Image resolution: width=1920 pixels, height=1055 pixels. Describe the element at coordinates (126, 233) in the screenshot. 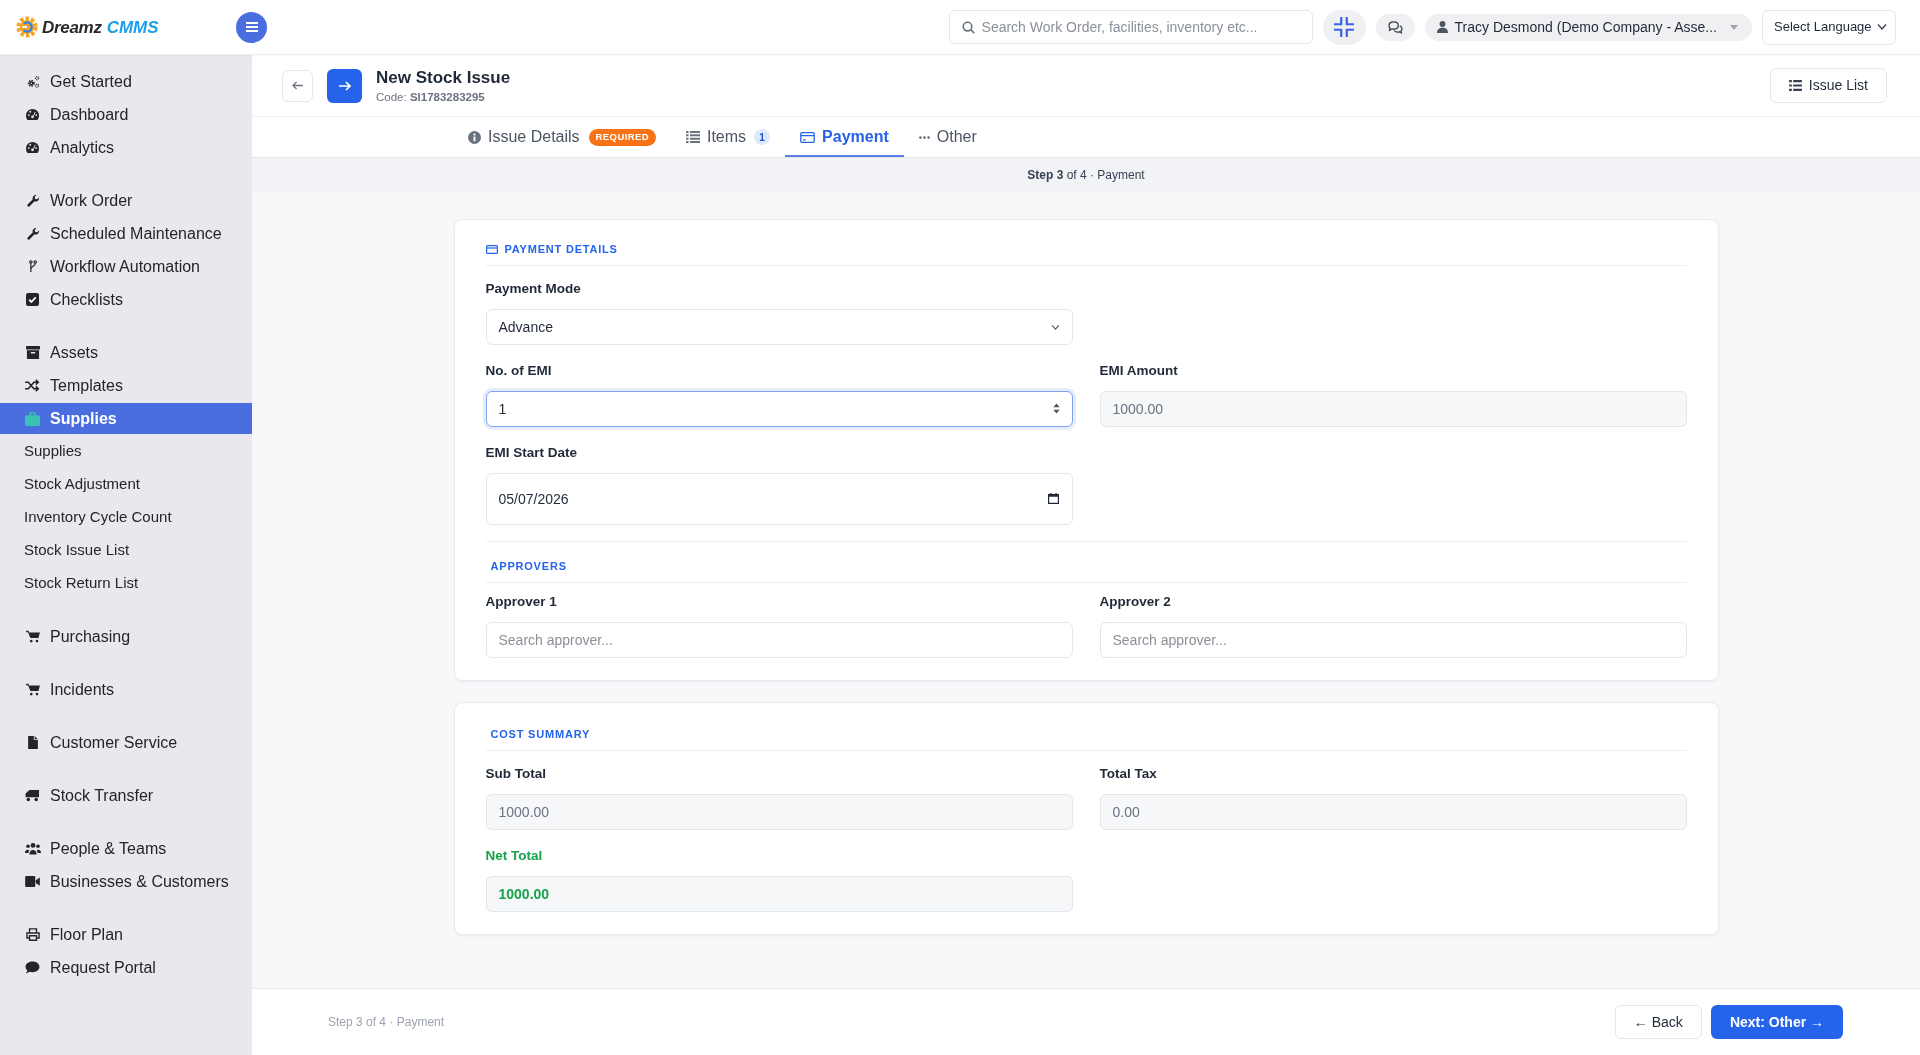

I see `sidebar-item: Scheduled Maintenance` at that location.